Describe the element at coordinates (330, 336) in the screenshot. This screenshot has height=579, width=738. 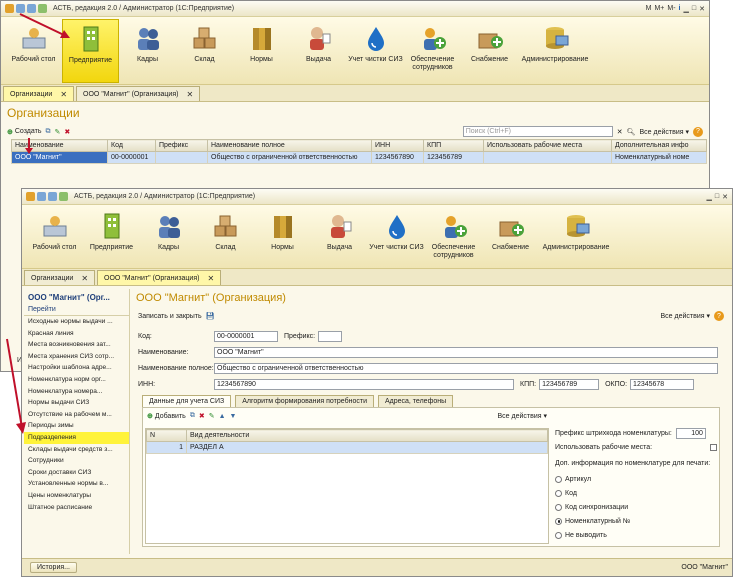
I see `prefix-field` at that location.